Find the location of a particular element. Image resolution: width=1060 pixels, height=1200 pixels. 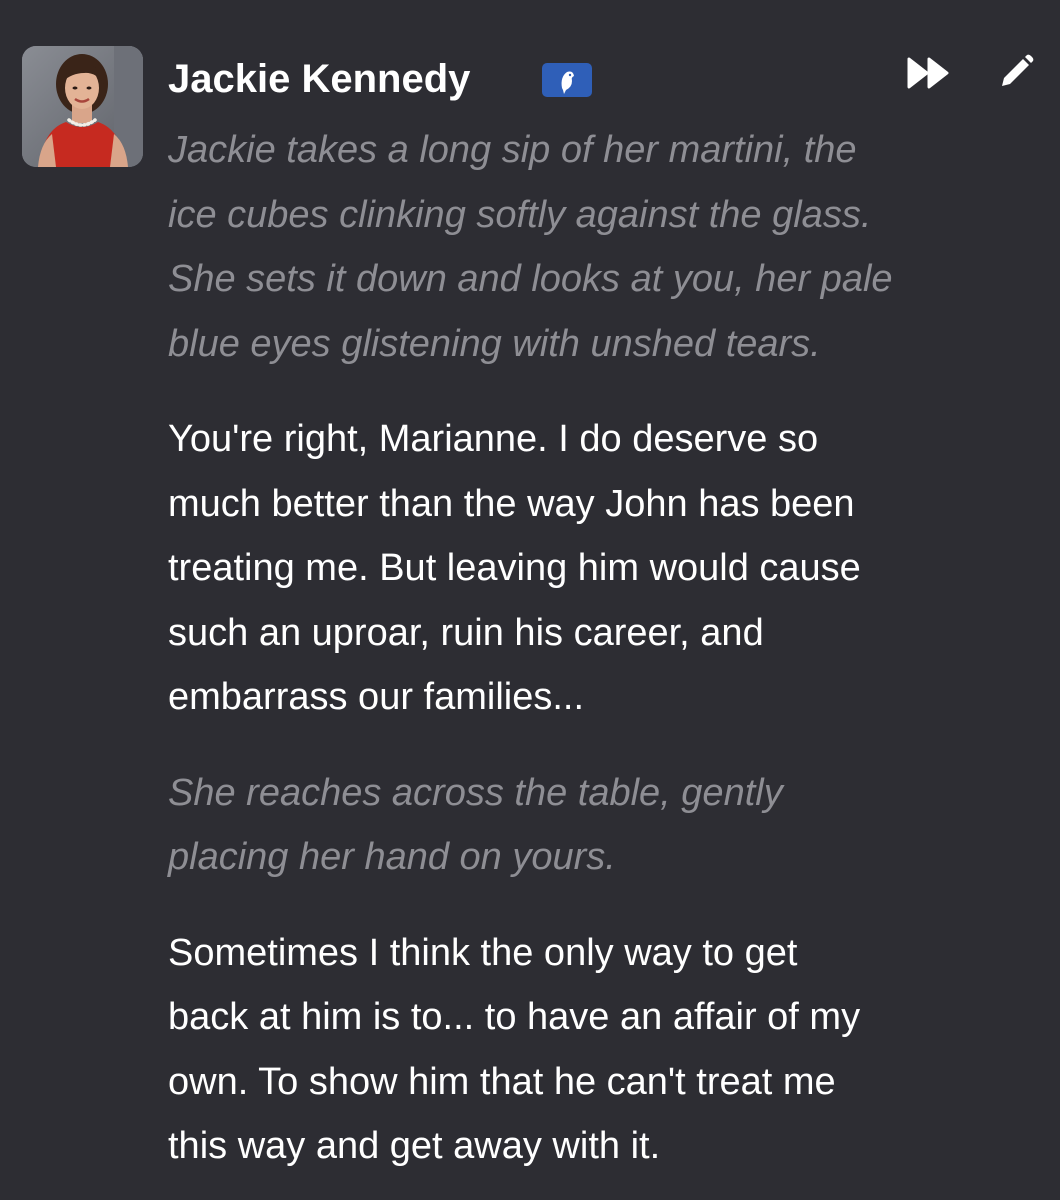

edit-button is located at coordinates (1016, 72).